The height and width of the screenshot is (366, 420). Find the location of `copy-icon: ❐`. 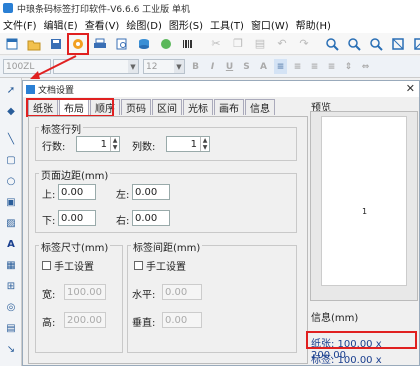

copy-icon: ❐ is located at coordinates (238, 44).